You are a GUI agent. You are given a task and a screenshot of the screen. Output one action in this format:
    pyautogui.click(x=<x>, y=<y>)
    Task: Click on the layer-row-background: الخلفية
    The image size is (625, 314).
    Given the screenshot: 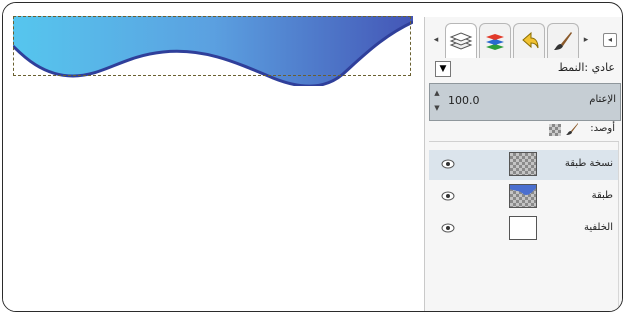 What is the action you would take?
    pyautogui.click(x=524, y=229)
    